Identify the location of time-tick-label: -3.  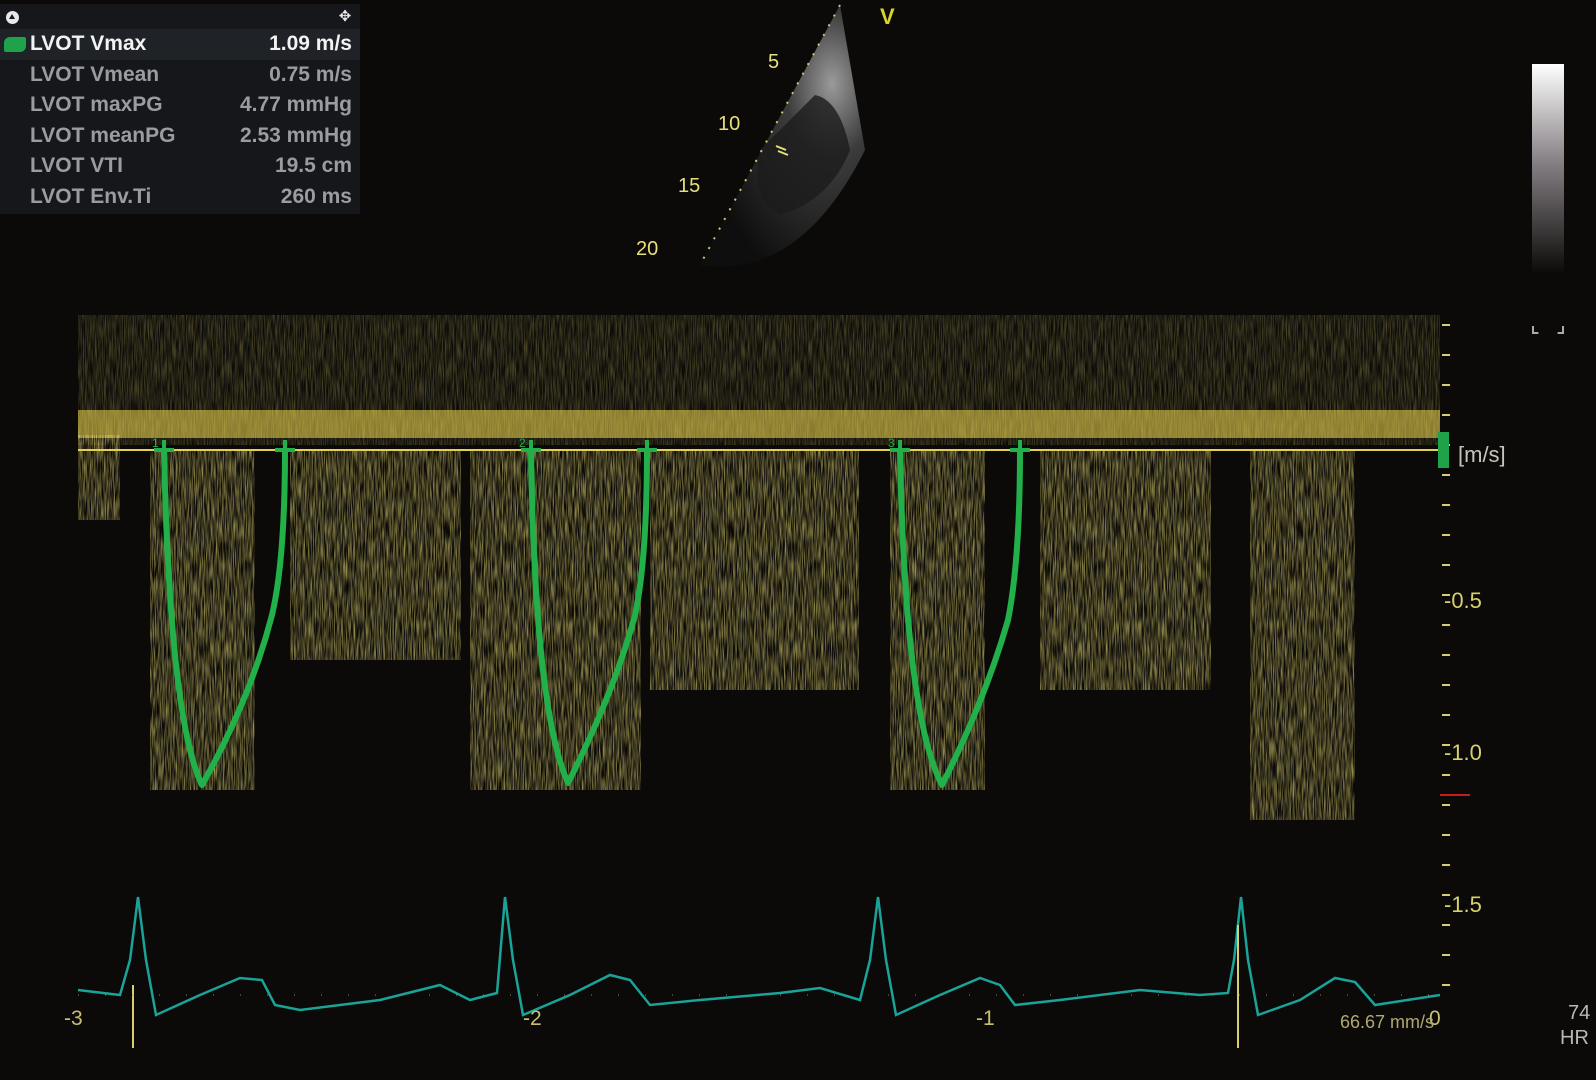
(73, 1018).